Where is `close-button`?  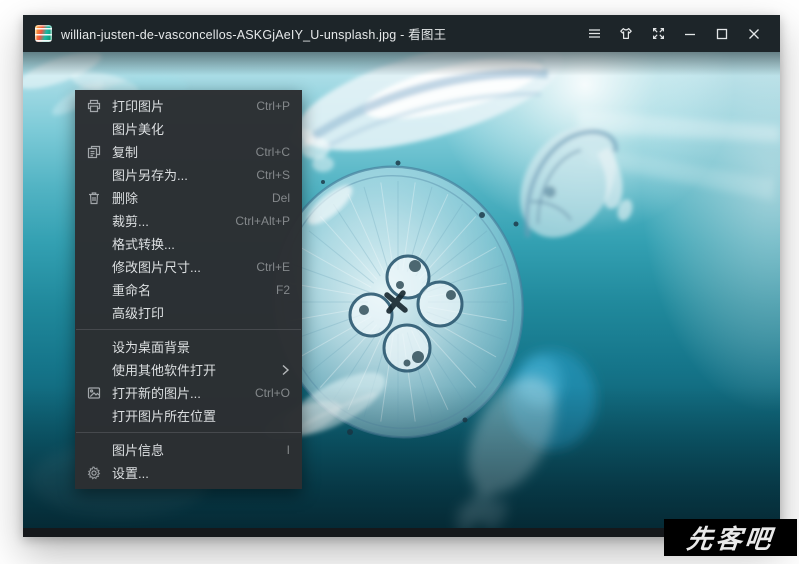 close-button is located at coordinates (754, 33).